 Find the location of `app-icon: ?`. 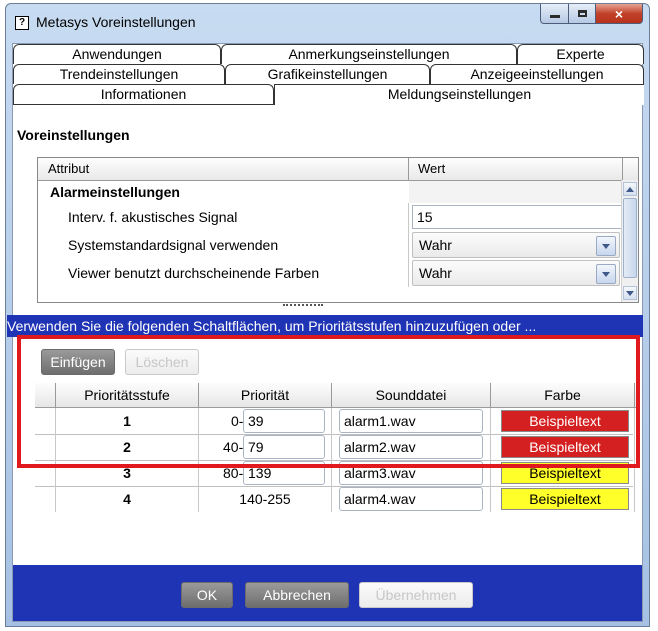

app-icon: ? is located at coordinates (22, 23).